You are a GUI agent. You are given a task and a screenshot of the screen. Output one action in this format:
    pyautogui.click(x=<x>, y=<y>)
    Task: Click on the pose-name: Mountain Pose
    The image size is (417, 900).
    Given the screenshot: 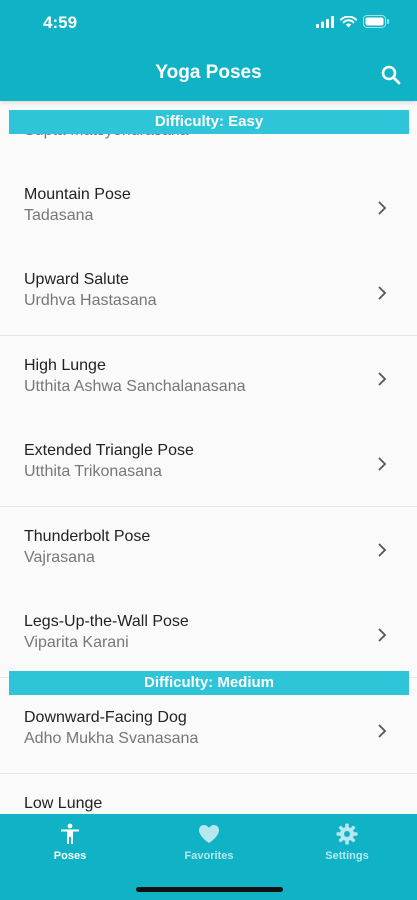 What is the action you would take?
    pyautogui.click(x=77, y=194)
    